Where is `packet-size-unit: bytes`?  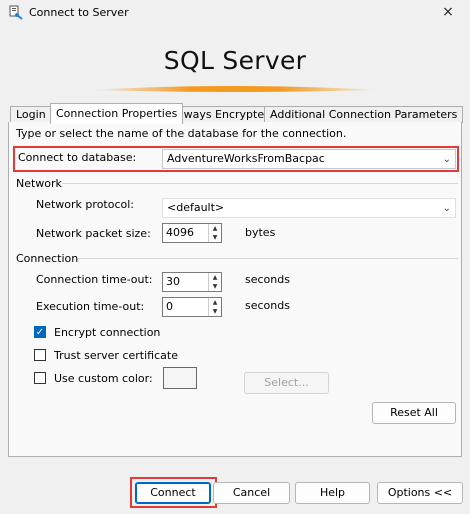
packet-size-unit: bytes is located at coordinates (260, 232).